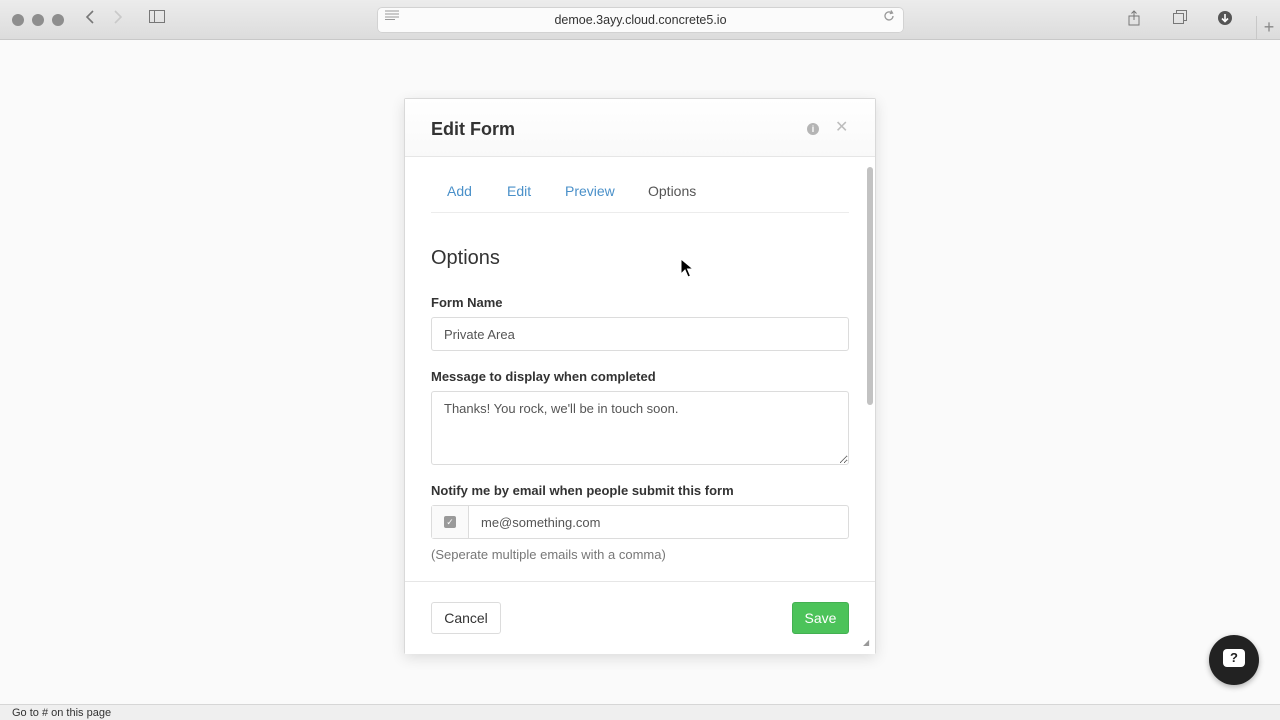 The image size is (1280, 720). I want to click on completion-message-label: Message to display when completed, so click(543, 376).